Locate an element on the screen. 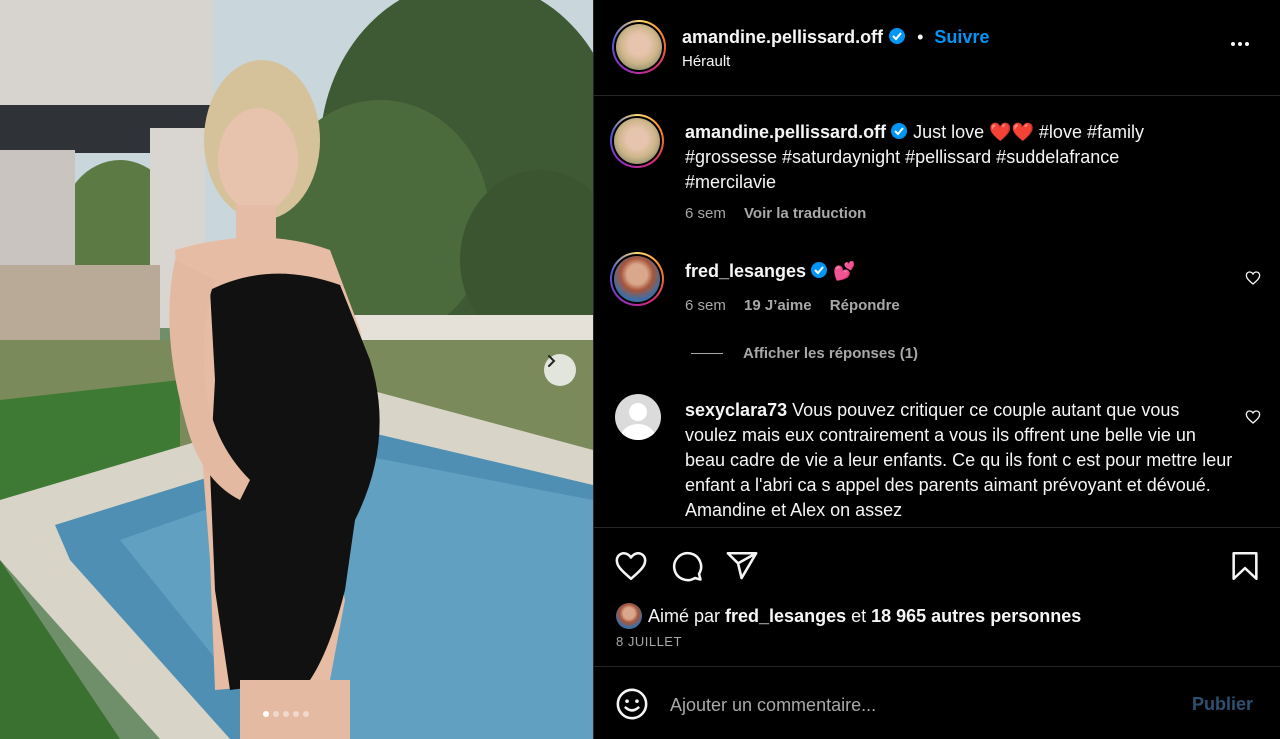 The image size is (1280, 739). liked-count: 18 965 autres personnes is located at coordinates (976, 616).